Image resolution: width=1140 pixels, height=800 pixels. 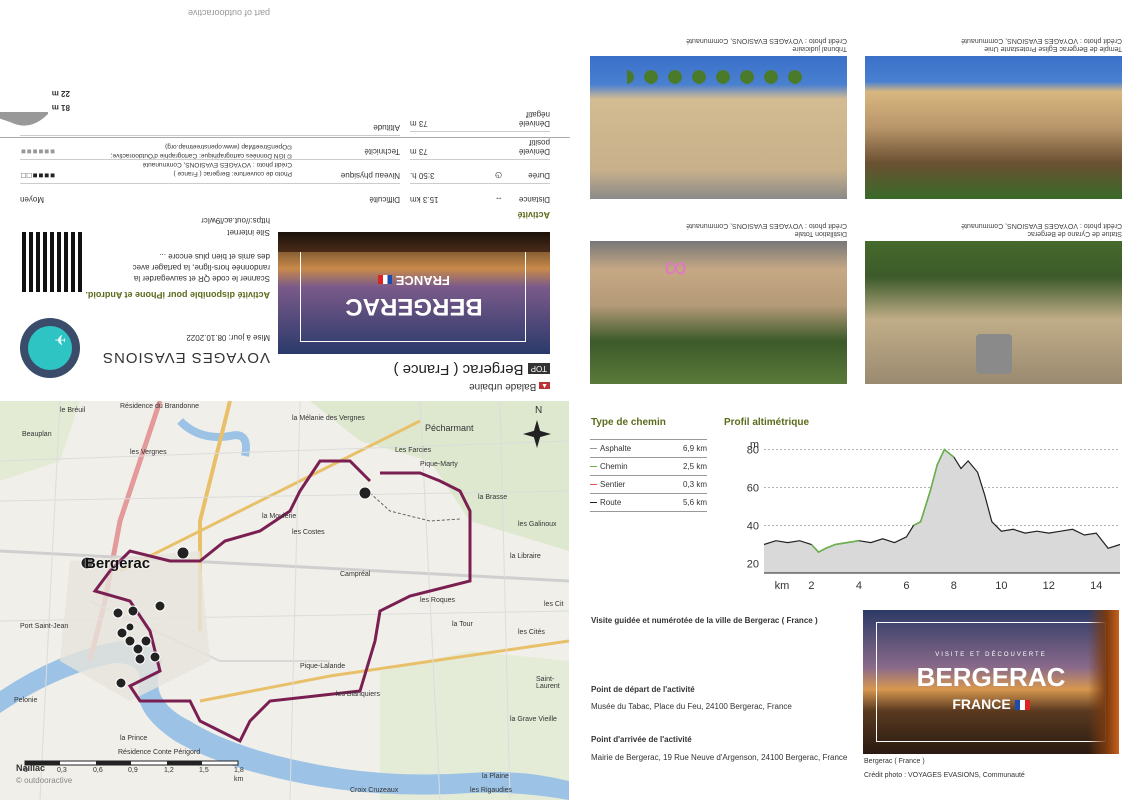 I want to click on map-label: Saint-Laurent, so click(x=548, y=683).